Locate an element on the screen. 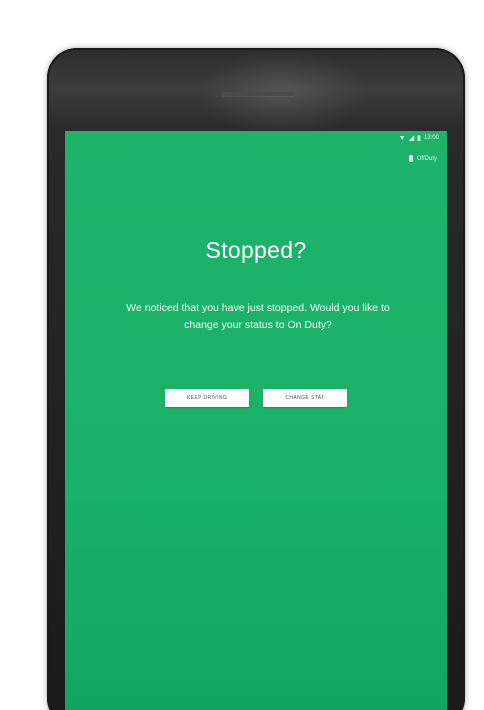  status-time: 13:00 is located at coordinates (431, 138).